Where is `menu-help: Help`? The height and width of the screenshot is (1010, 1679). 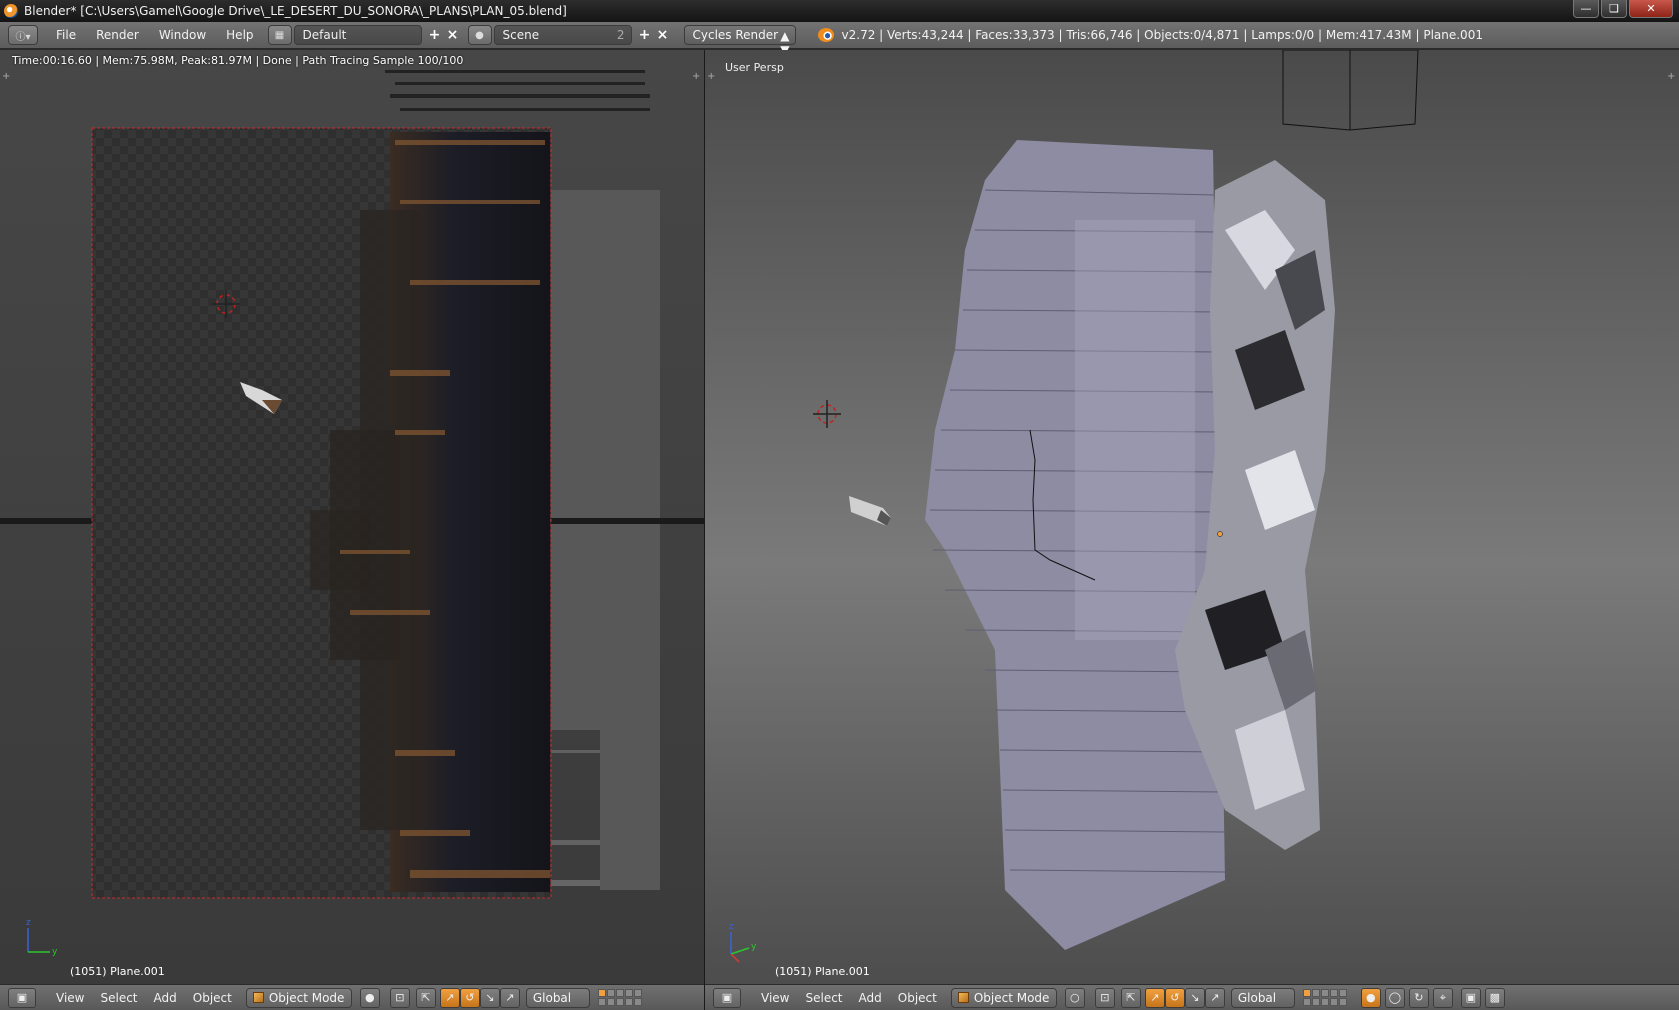
menu-help: Help is located at coordinates (239, 35).